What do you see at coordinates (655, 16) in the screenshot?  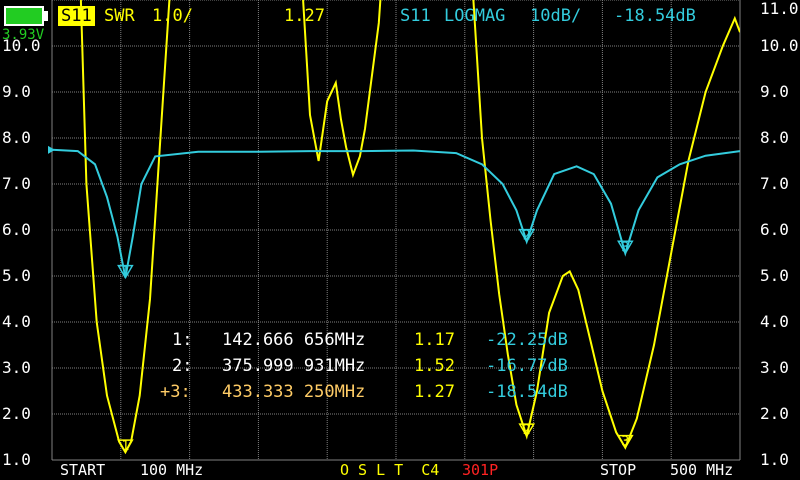 I see `trace2-value: -18.54dB` at bounding box center [655, 16].